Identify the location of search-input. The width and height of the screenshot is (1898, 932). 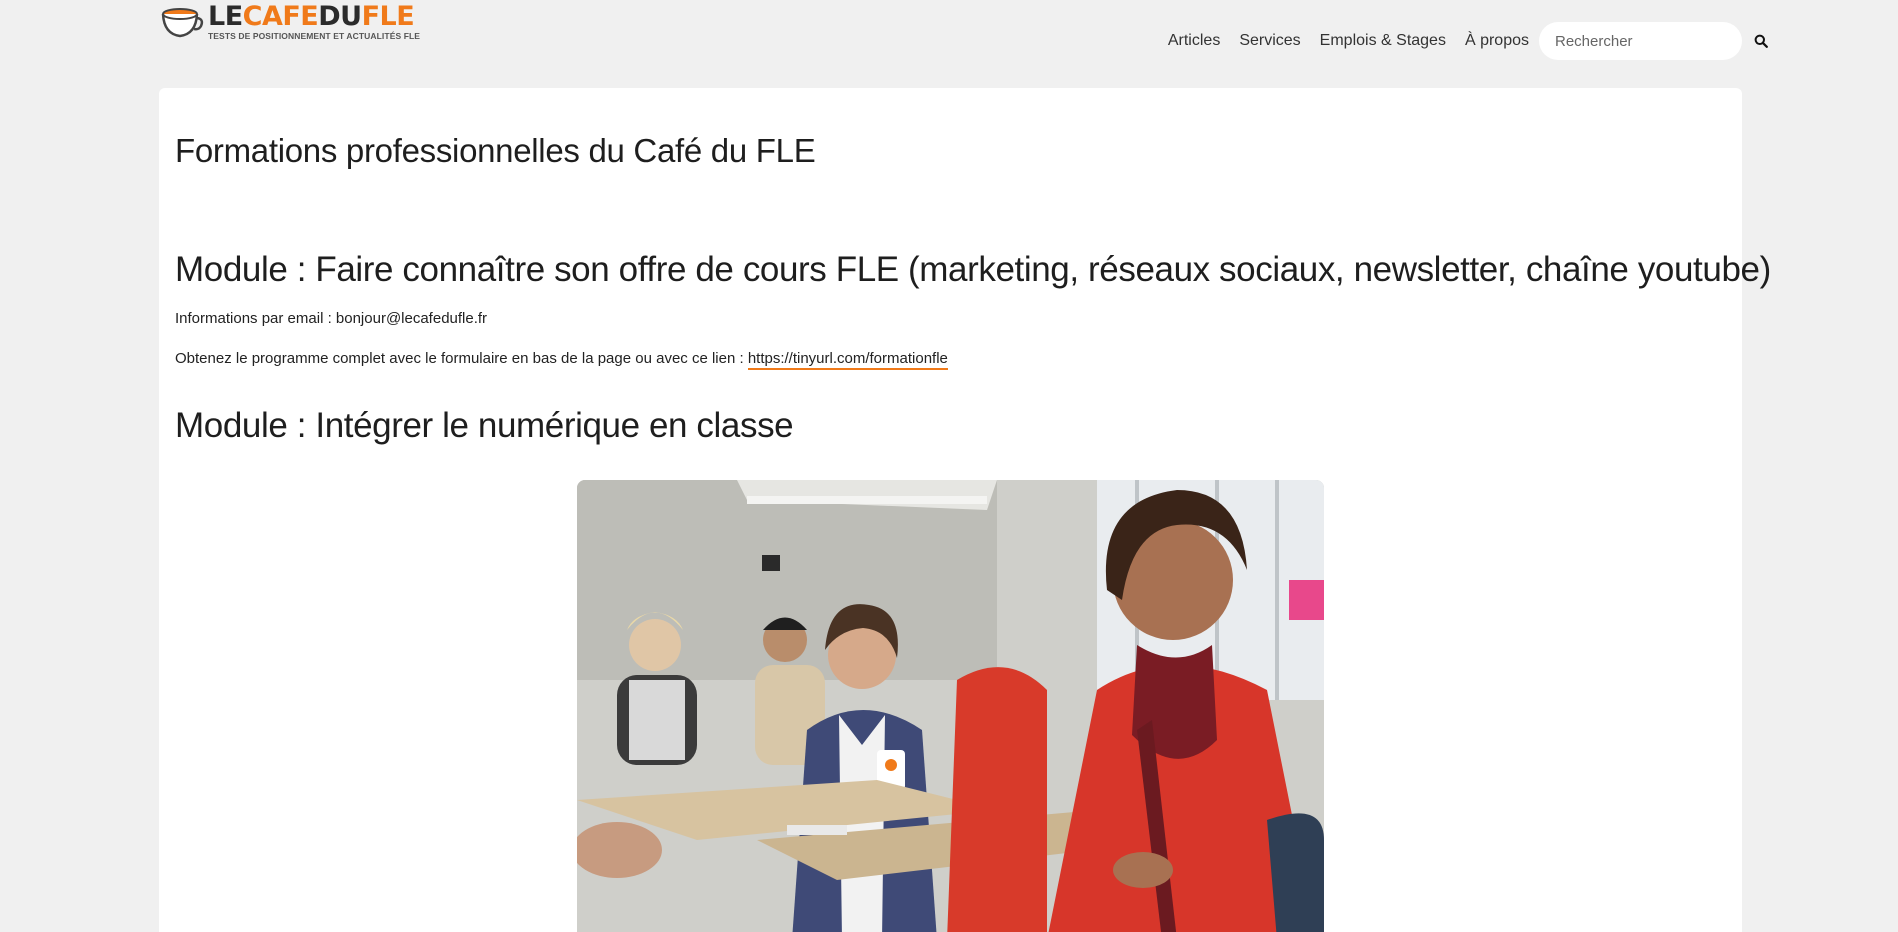
(1654, 41).